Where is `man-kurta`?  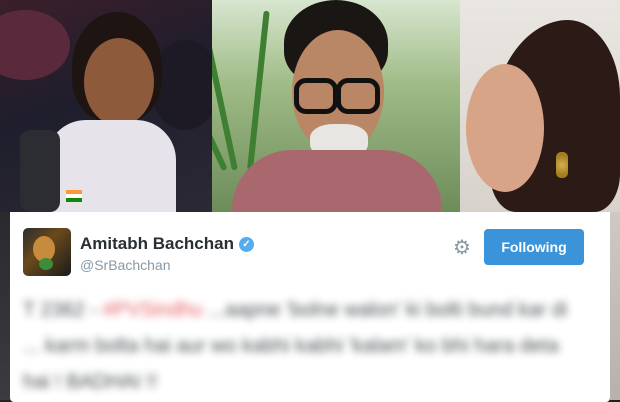
man-kurta is located at coordinates (337, 181).